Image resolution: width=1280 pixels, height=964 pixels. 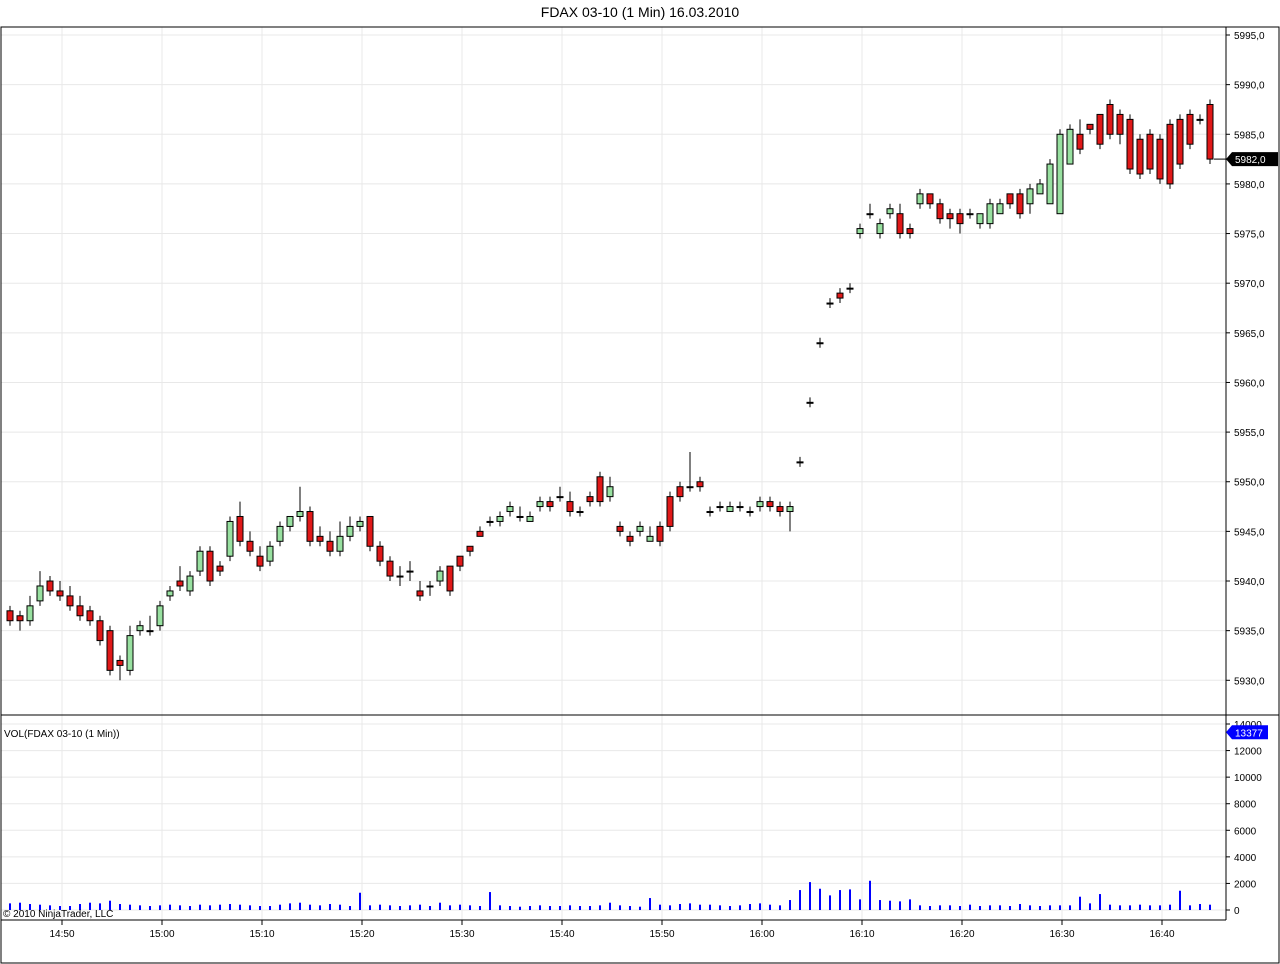 What do you see at coordinates (58, 914) in the screenshot?
I see `copyright-label: © 2010 NinjaTrader, LLC` at bounding box center [58, 914].